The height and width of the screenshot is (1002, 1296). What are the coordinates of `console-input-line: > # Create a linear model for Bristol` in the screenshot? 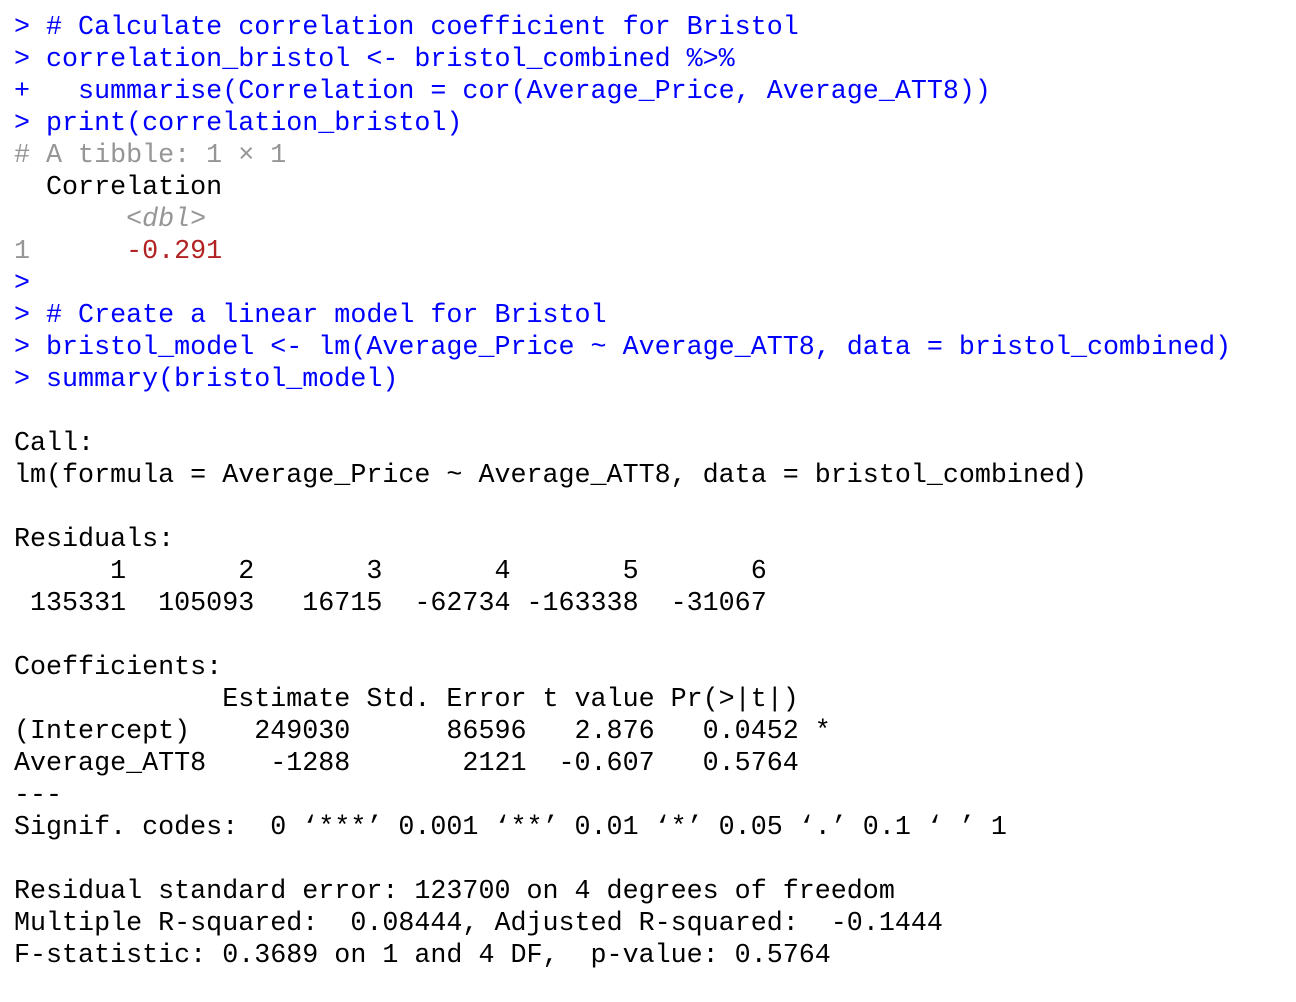 It's located at (655, 316).